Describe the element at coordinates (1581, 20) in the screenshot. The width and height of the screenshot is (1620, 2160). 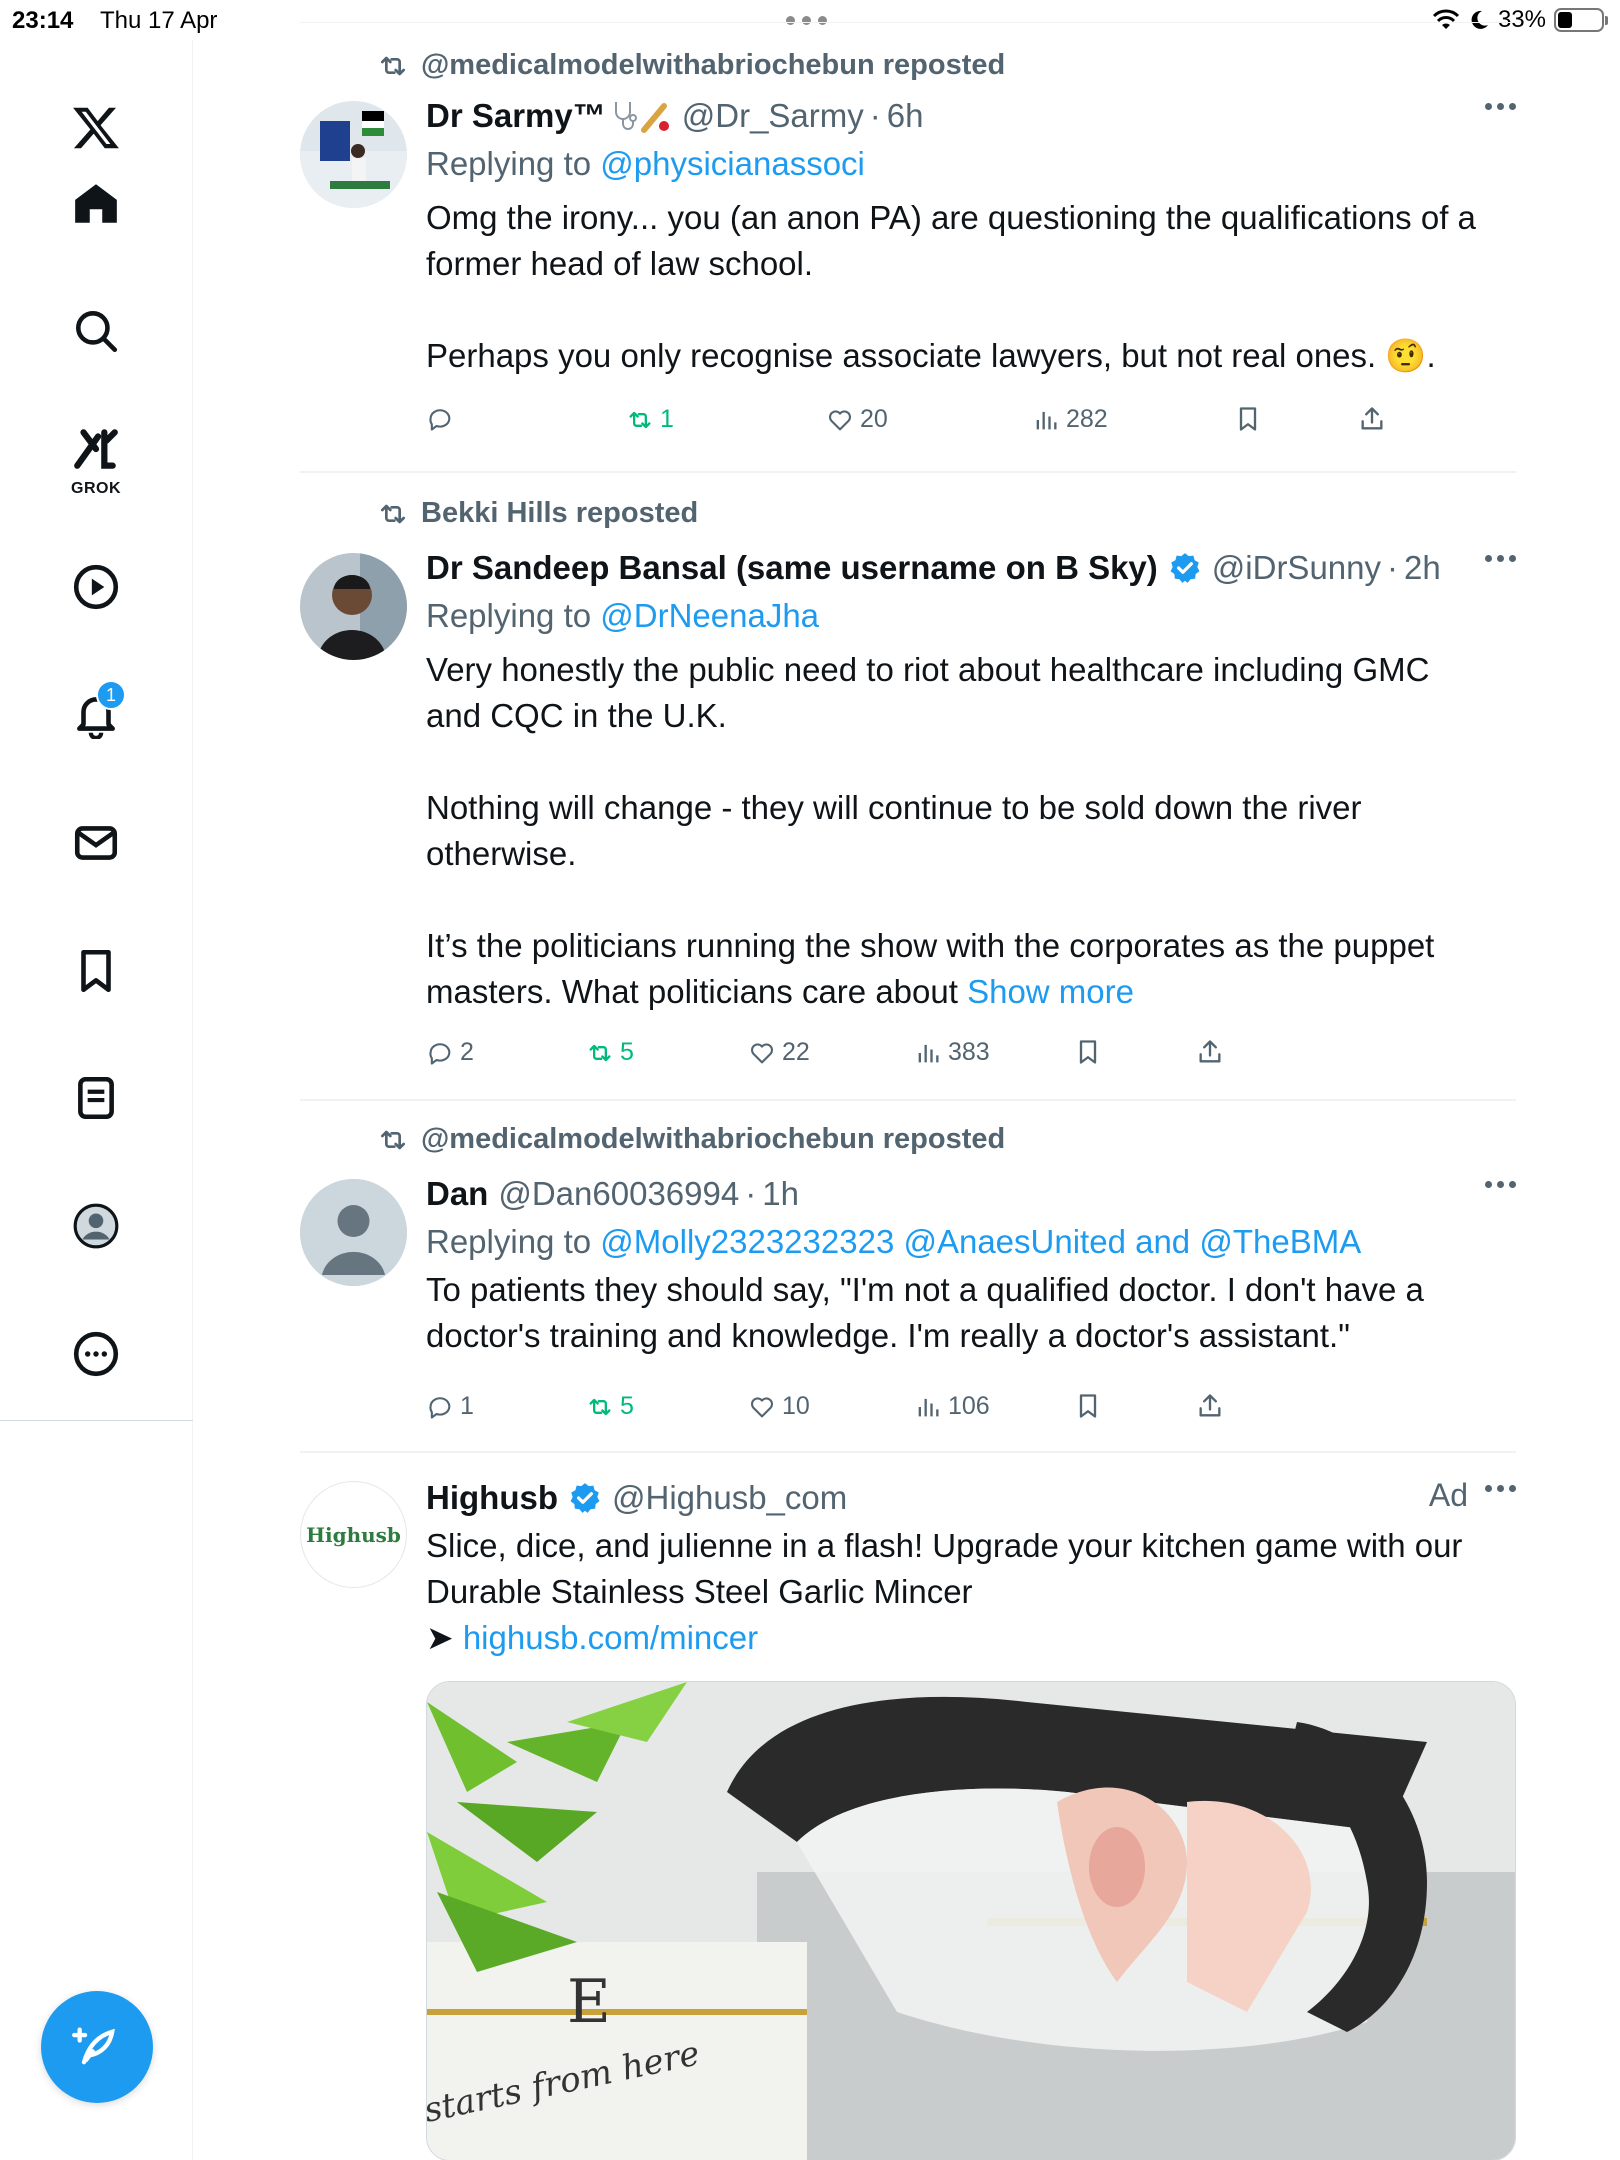
I see `battery-icon` at that location.